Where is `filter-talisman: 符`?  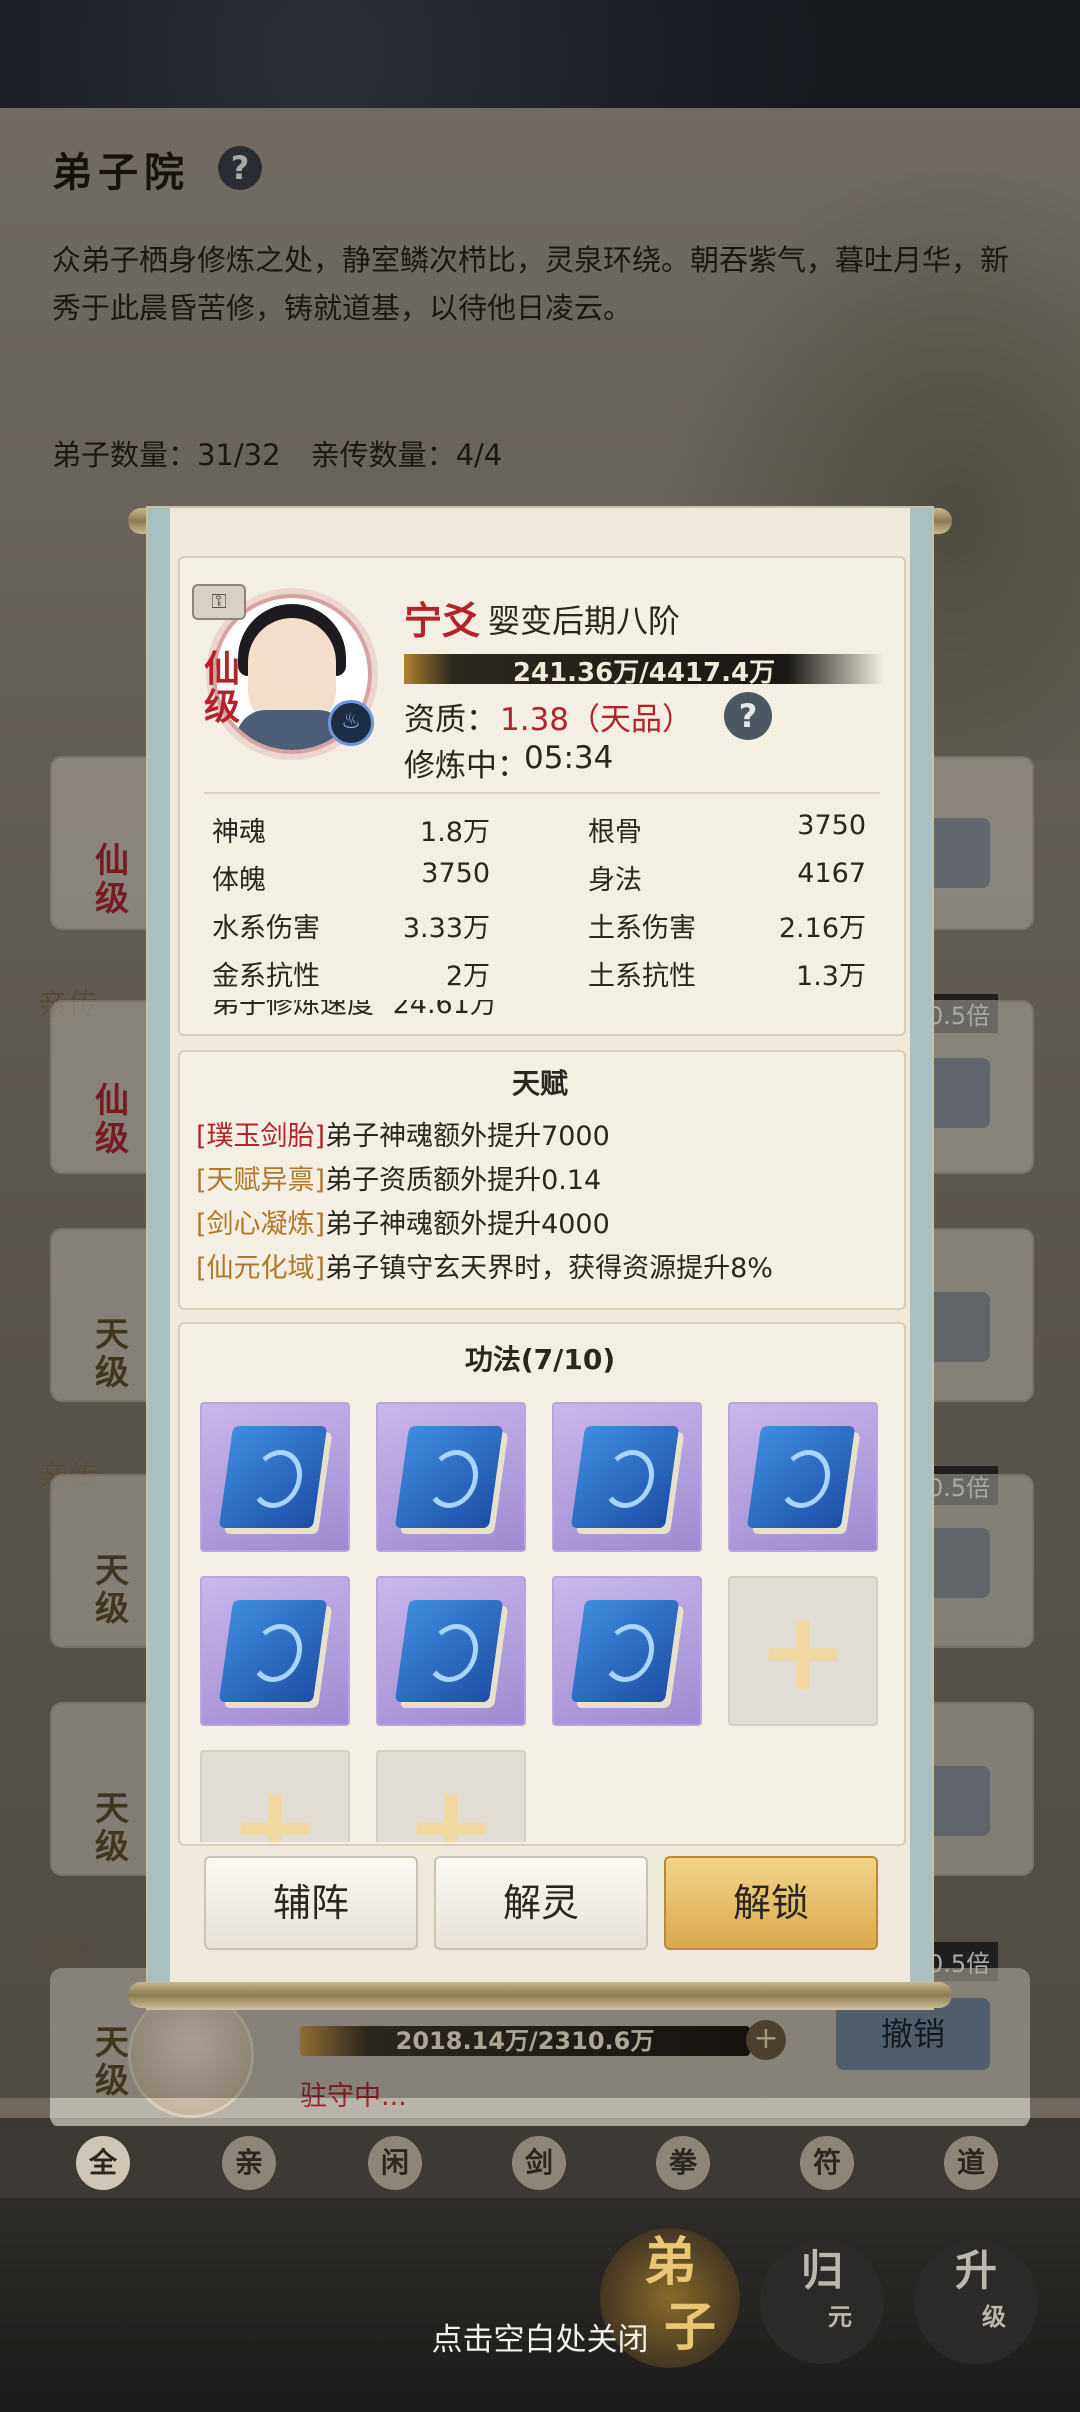
filter-talisman: 符 is located at coordinates (827, 2163).